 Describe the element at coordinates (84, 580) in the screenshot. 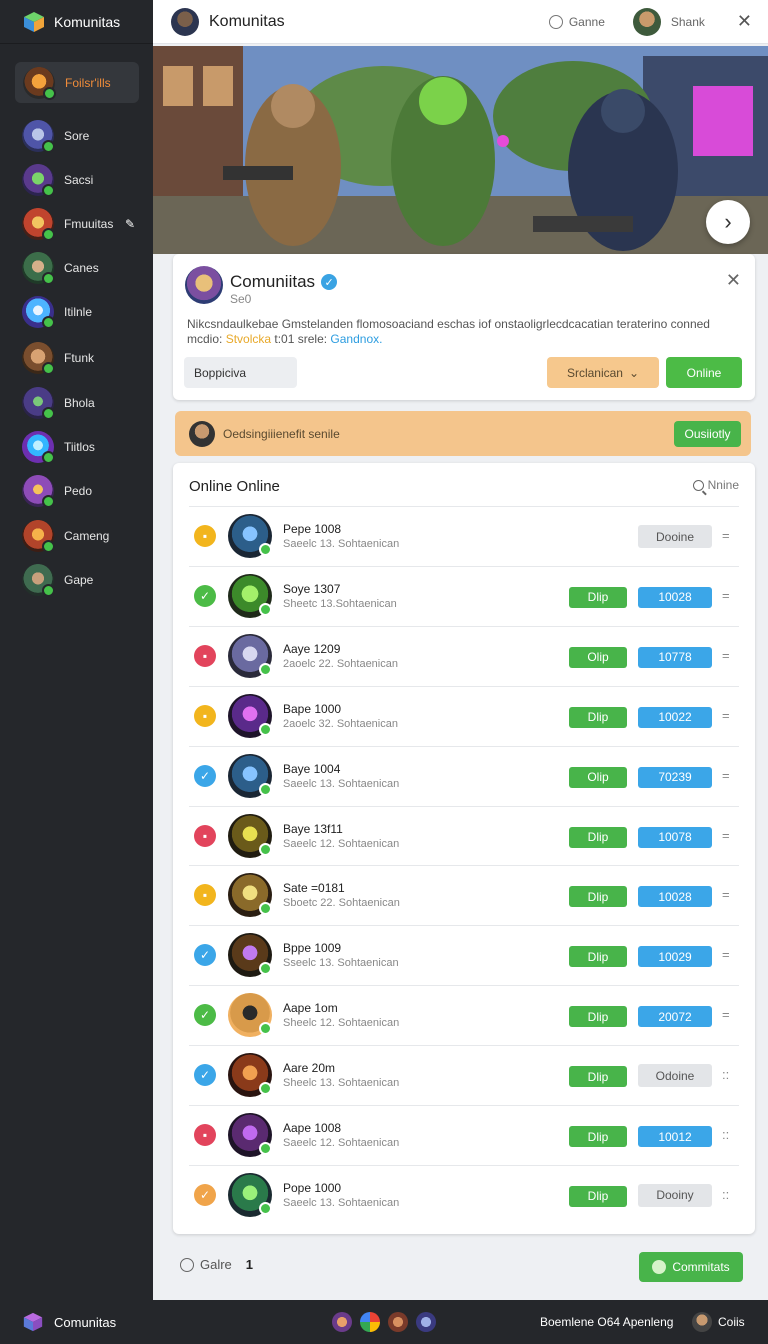

I see `sidebar-item: Gape` at that location.